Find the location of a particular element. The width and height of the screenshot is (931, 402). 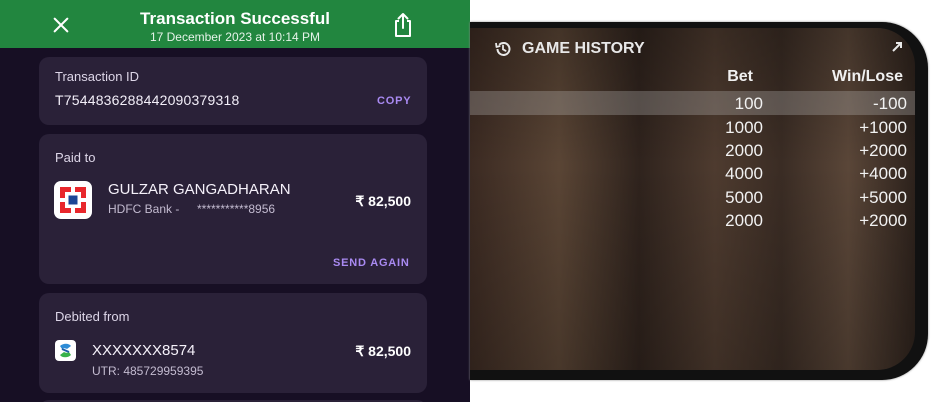

bet-cell: 5000 is located at coordinates (744, 197).